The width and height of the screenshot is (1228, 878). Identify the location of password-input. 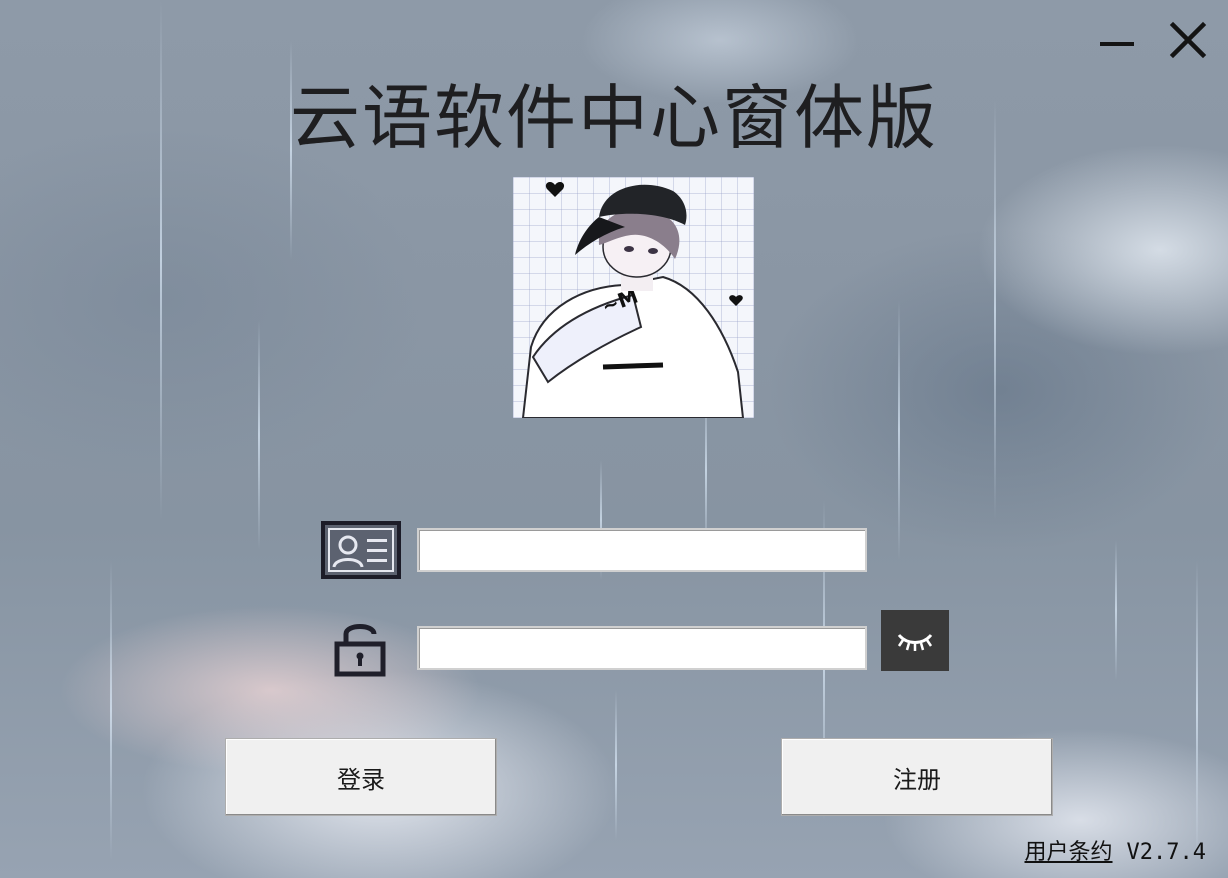
(642, 648).